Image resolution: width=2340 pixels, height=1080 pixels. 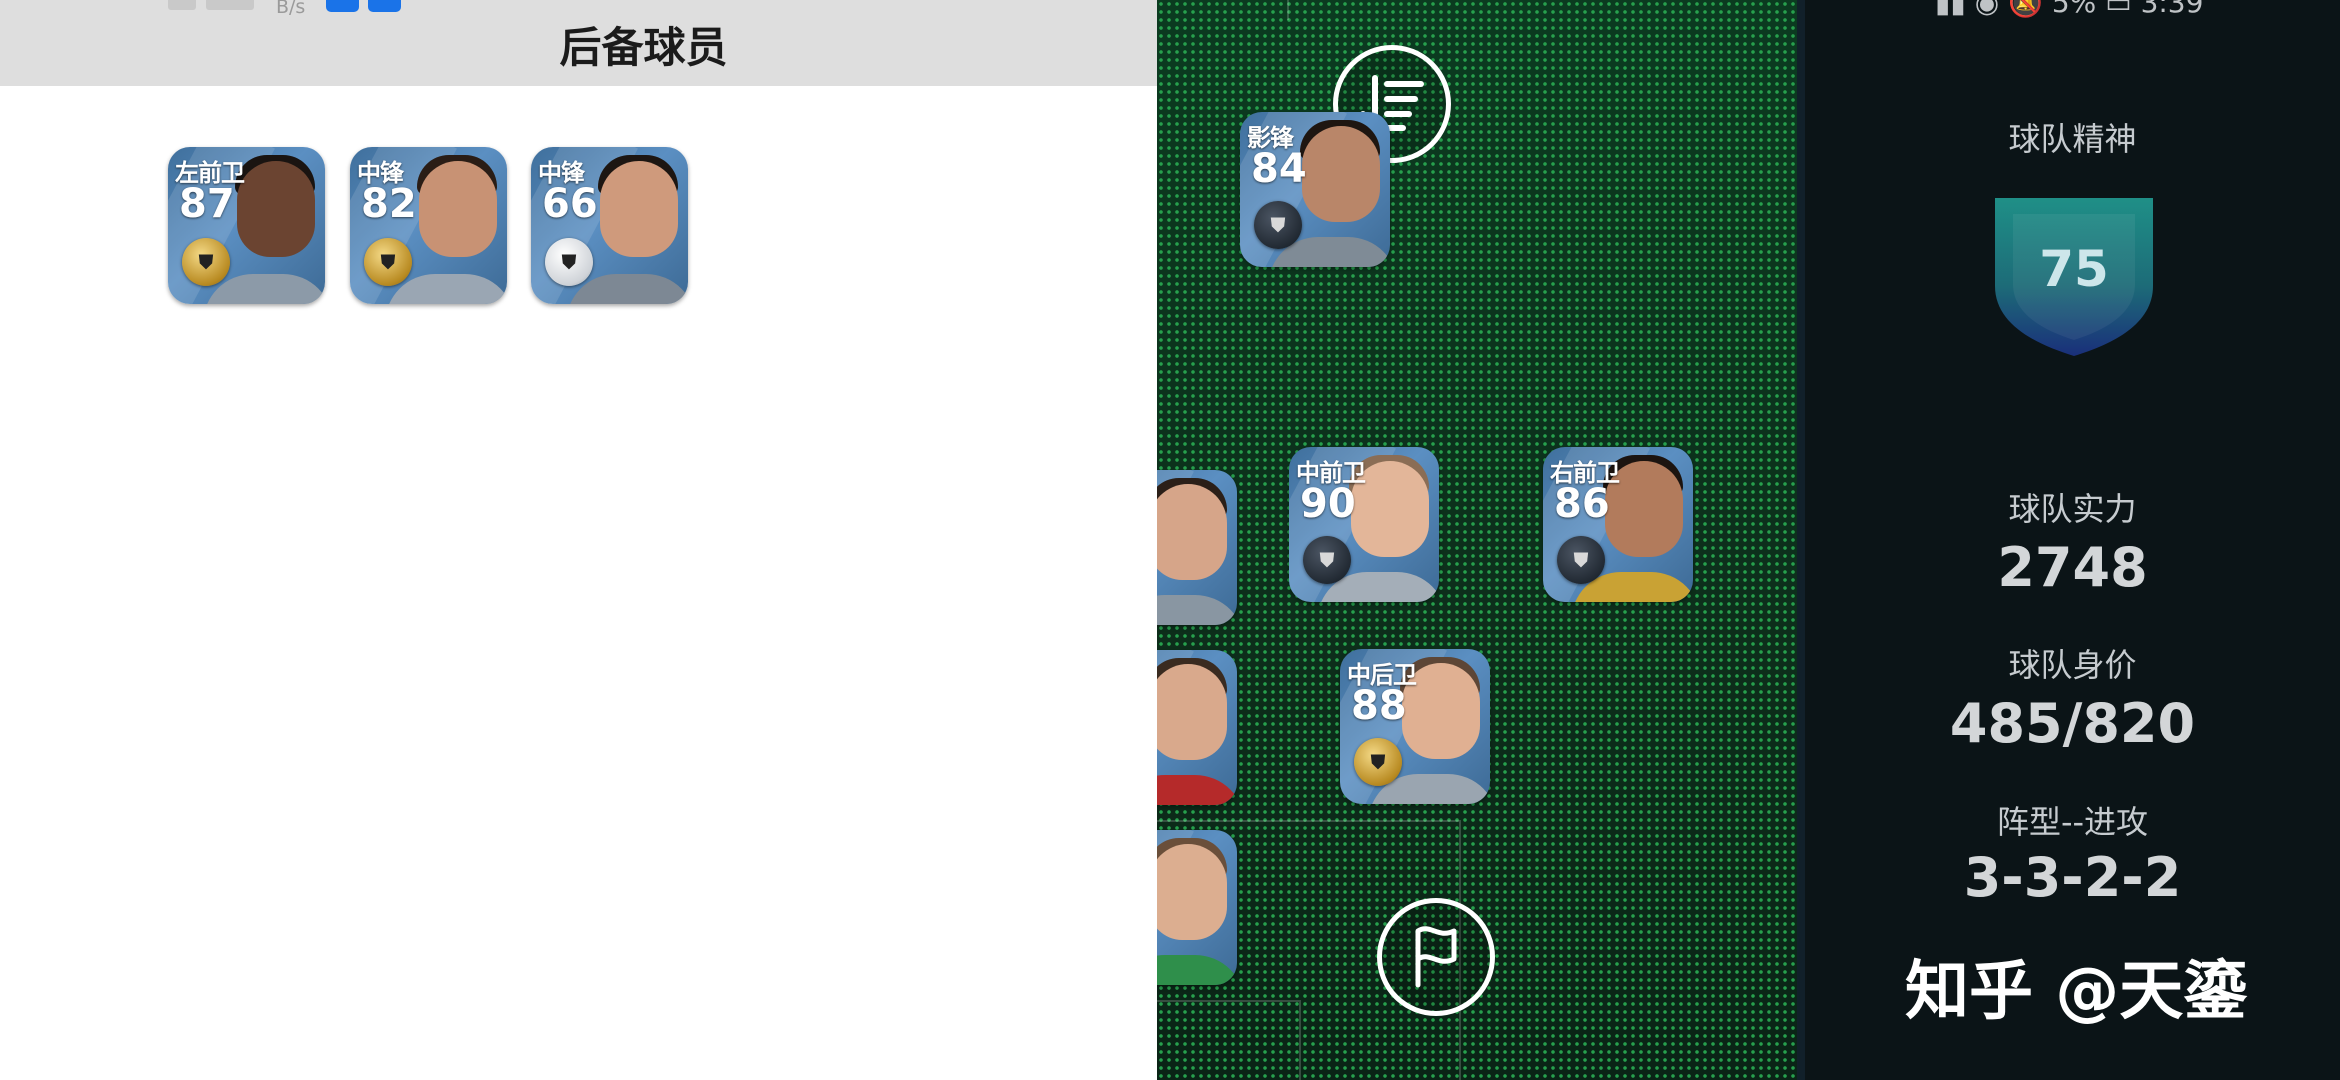 What do you see at coordinates (1364, 524) in the screenshot?
I see `pitch-player-card: 中前卫 90 ⛊` at bounding box center [1364, 524].